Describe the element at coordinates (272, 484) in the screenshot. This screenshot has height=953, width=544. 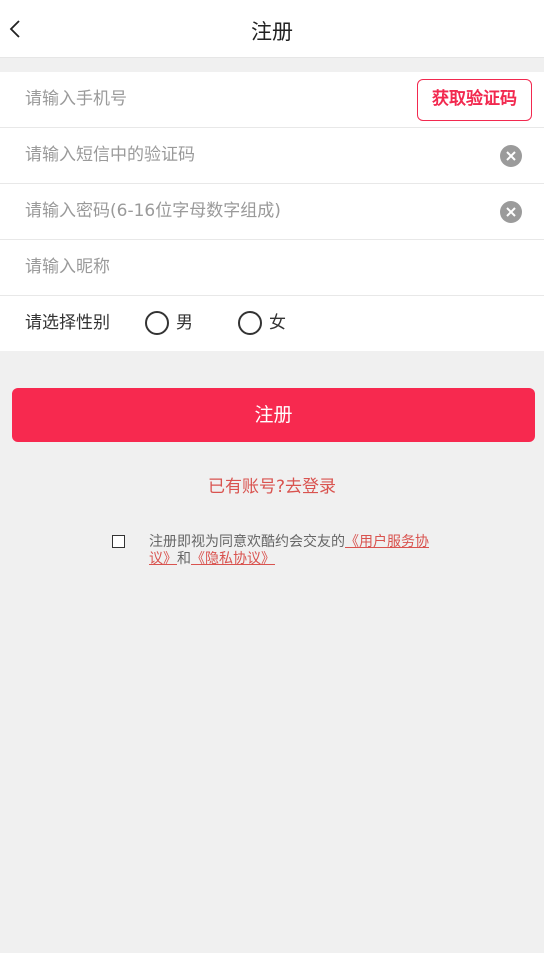
I see `go-login-link: 已有账号?去登录` at that location.